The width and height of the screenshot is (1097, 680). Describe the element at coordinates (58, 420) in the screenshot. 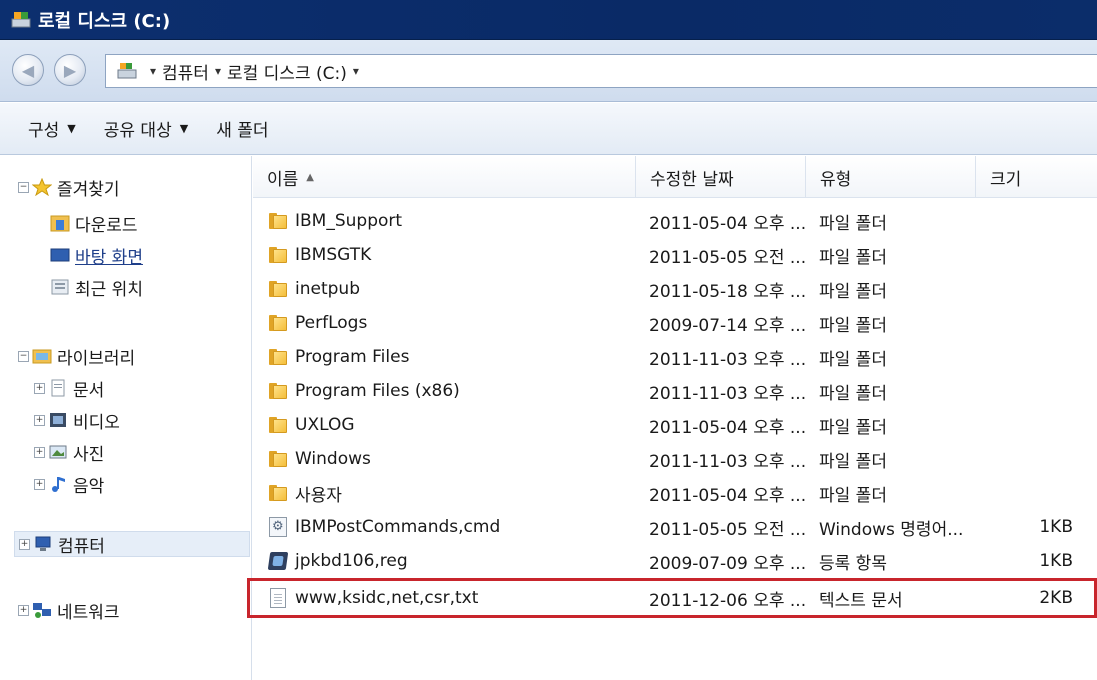

I see `video-icon` at that location.